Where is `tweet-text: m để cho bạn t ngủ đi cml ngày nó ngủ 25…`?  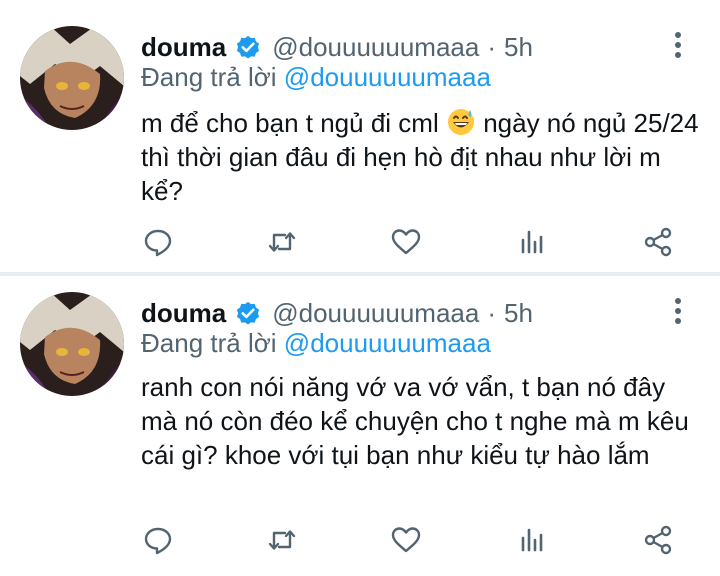
tweet-text: m để cho bạn t ngủ đi cml ngày nó ngủ 25… is located at coordinates (423, 157).